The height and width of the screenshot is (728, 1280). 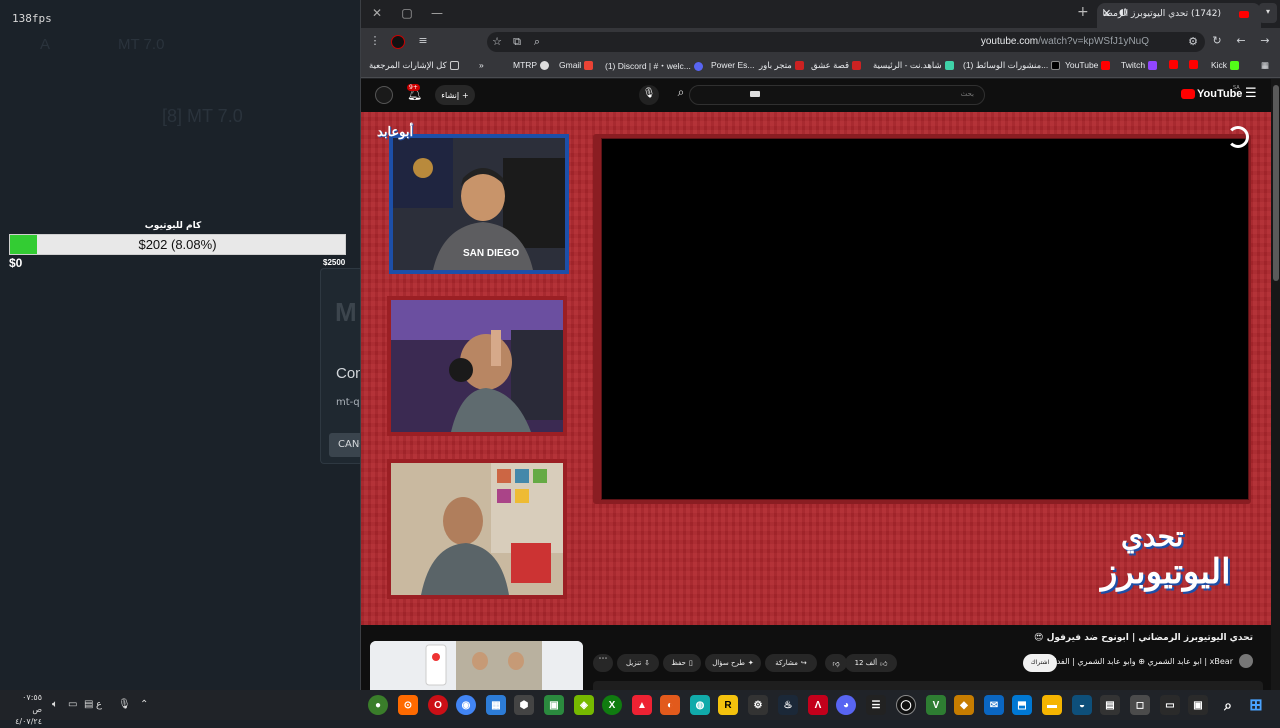 What do you see at coordinates (477, 529) in the screenshot?
I see `streamer-3-image` at bounding box center [477, 529].